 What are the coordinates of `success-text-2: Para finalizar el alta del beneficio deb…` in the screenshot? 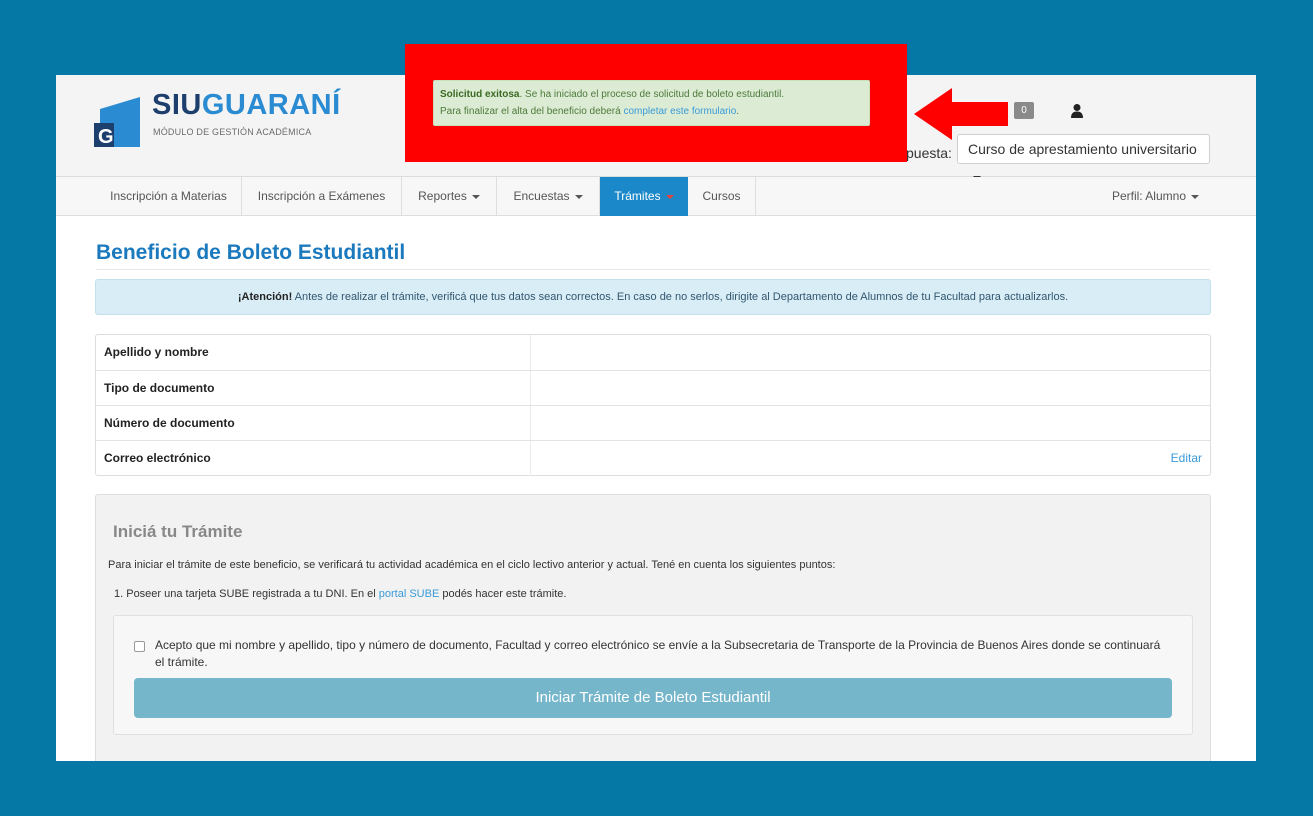 It's located at (532, 111).